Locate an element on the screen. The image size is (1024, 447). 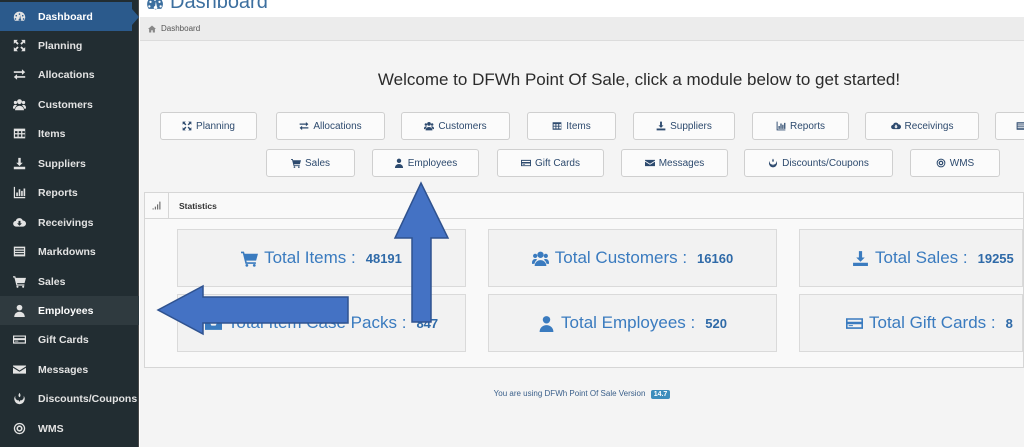
sidebar-item-items: Items is located at coordinates (69, 133).